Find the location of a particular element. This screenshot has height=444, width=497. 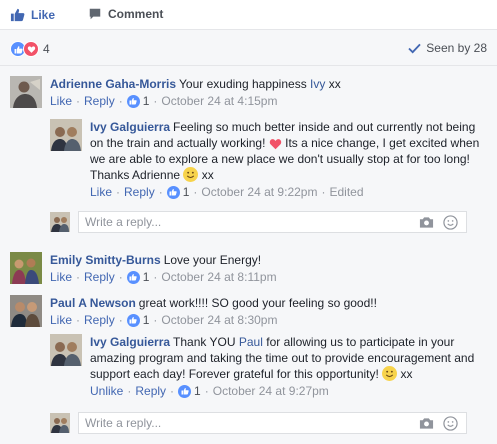

reactions-link: 4 is located at coordinates (30, 49).